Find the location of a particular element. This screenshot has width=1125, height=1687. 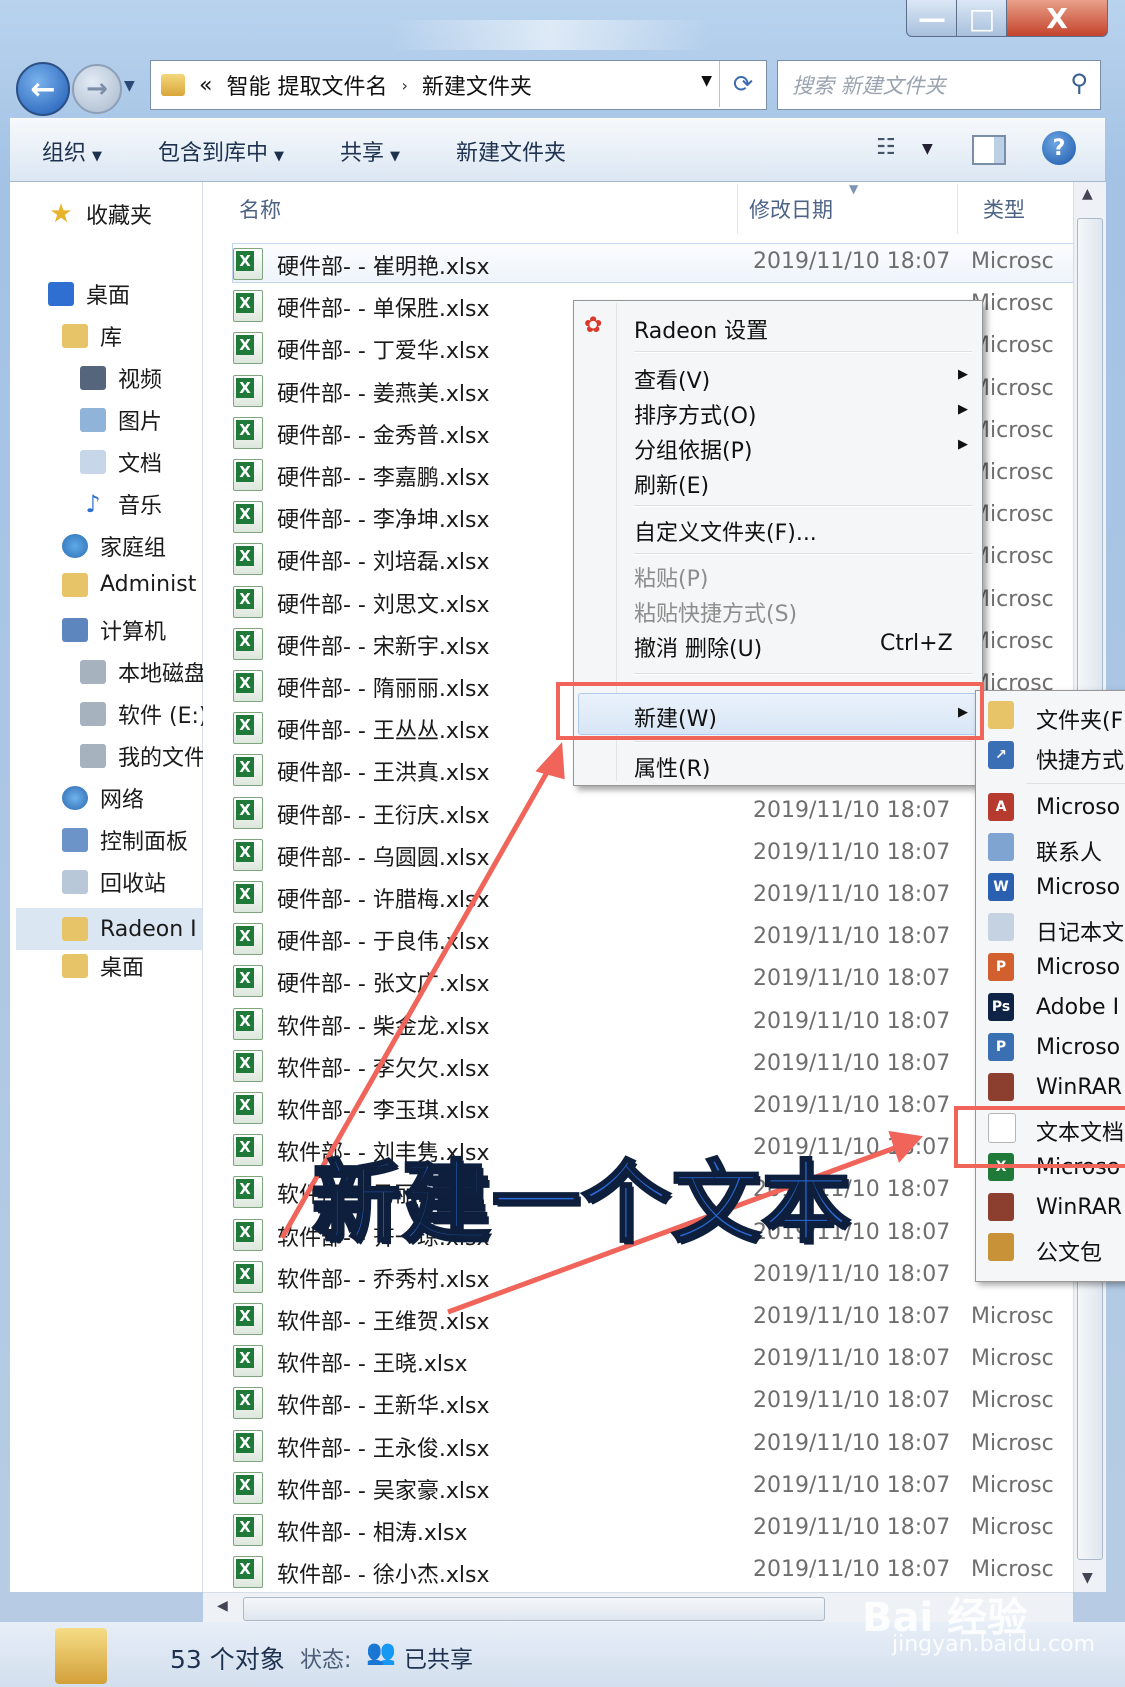

file-row: 软件部- - 相涛.xlsx 2019/11/10 18:07 Microsc is located at coordinates (653, 1529).